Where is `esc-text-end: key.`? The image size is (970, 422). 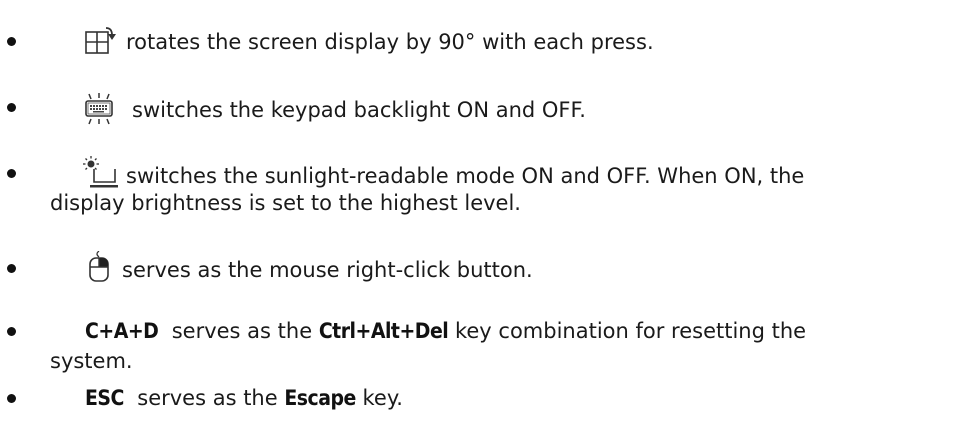
esc-text-end: key. is located at coordinates (382, 398).